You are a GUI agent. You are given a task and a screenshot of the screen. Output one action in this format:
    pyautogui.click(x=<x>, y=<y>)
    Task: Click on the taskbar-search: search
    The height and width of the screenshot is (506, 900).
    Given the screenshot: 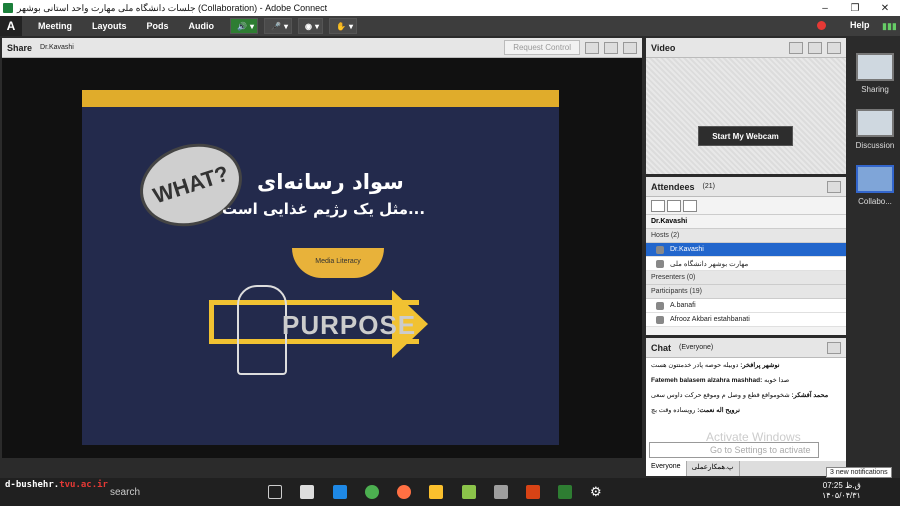 What is the action you would take?
    pyautogui.click(x=125, y=492)
    